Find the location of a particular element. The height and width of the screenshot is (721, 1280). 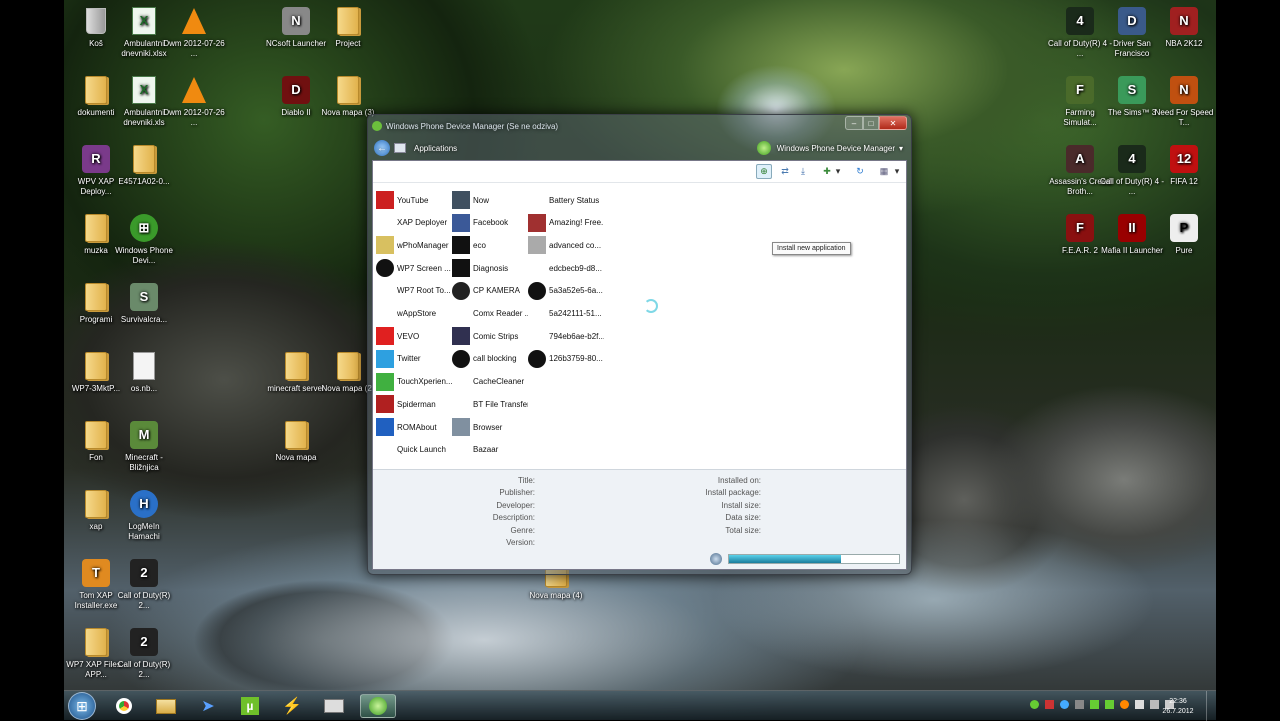

tools-dropdown-icon: ▾ is located at coordinates (838, 171).